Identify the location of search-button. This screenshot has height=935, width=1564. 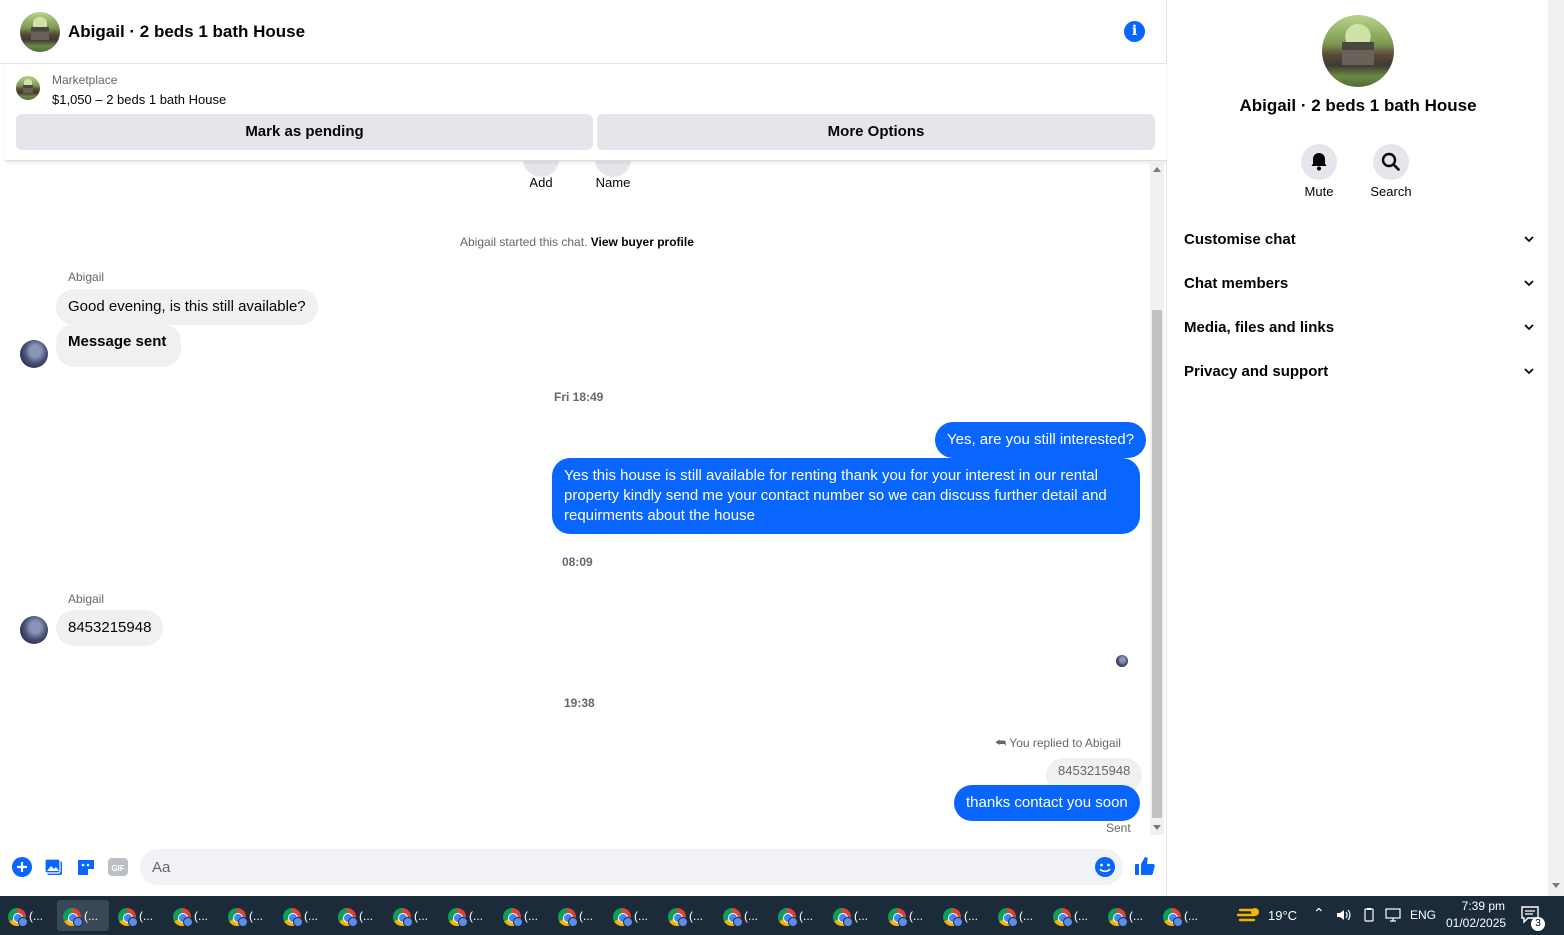
(1391, 162).